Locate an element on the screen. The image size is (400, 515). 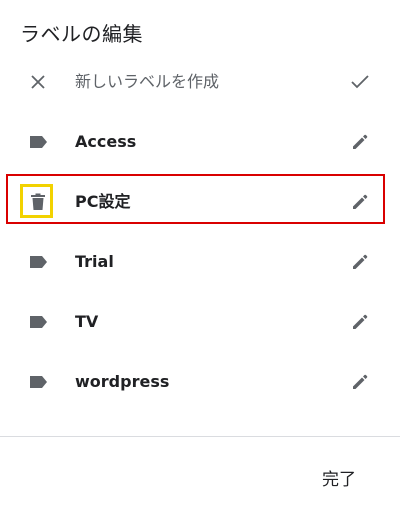
label-row-pc-settings: PC設定 is located at coordinates (200, 202).